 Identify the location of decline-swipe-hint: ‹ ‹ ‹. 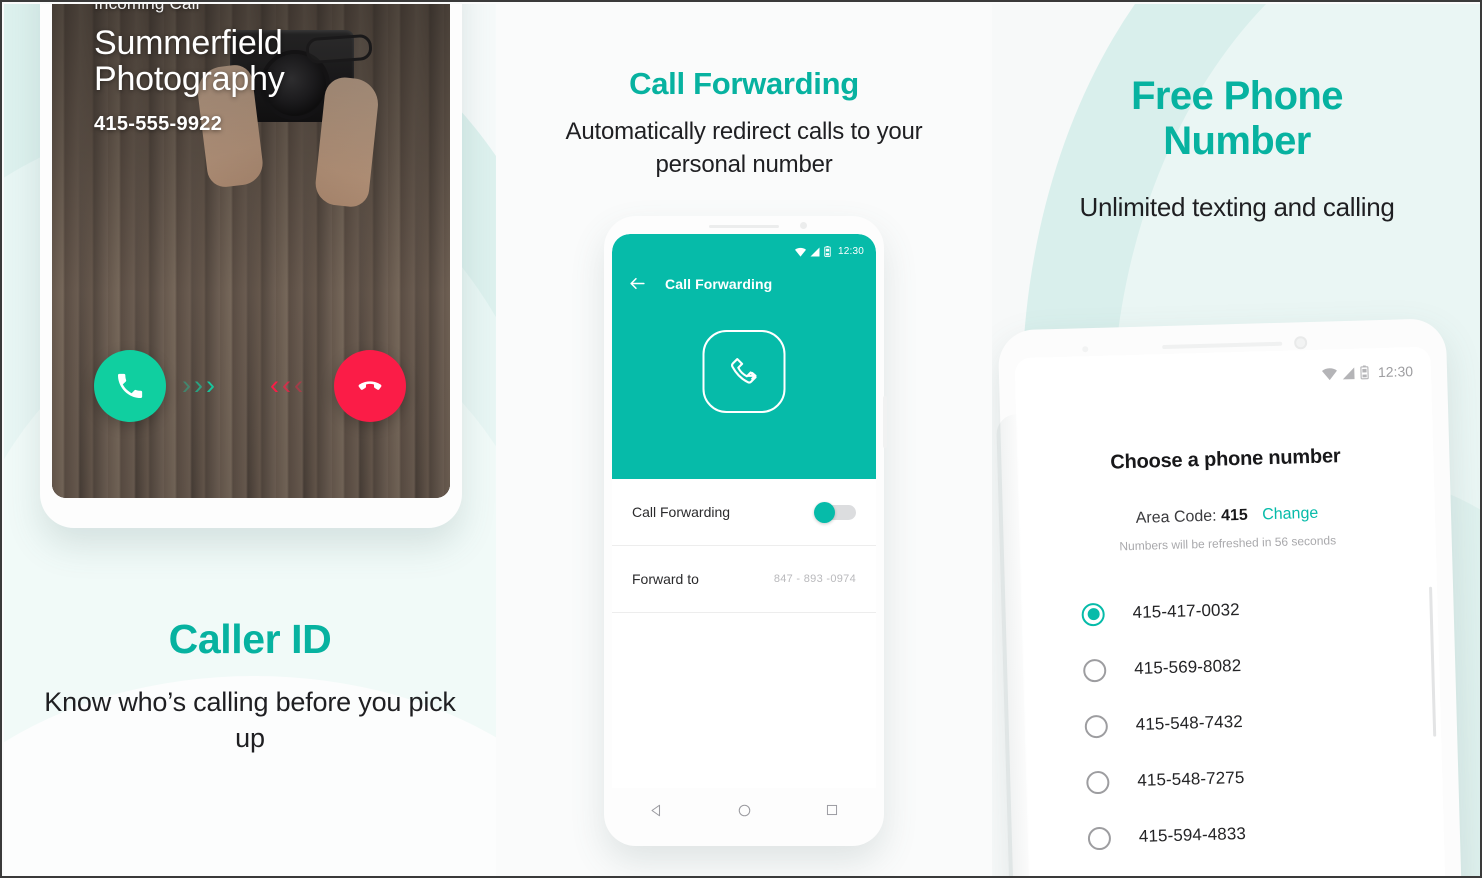
(286, 385).